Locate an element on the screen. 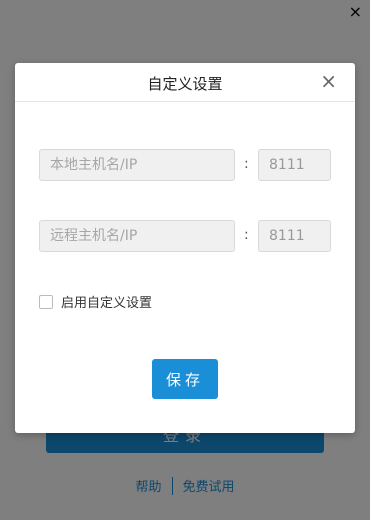 The image size is (370, 520). local-host-input is located at coordinates (137, 165).